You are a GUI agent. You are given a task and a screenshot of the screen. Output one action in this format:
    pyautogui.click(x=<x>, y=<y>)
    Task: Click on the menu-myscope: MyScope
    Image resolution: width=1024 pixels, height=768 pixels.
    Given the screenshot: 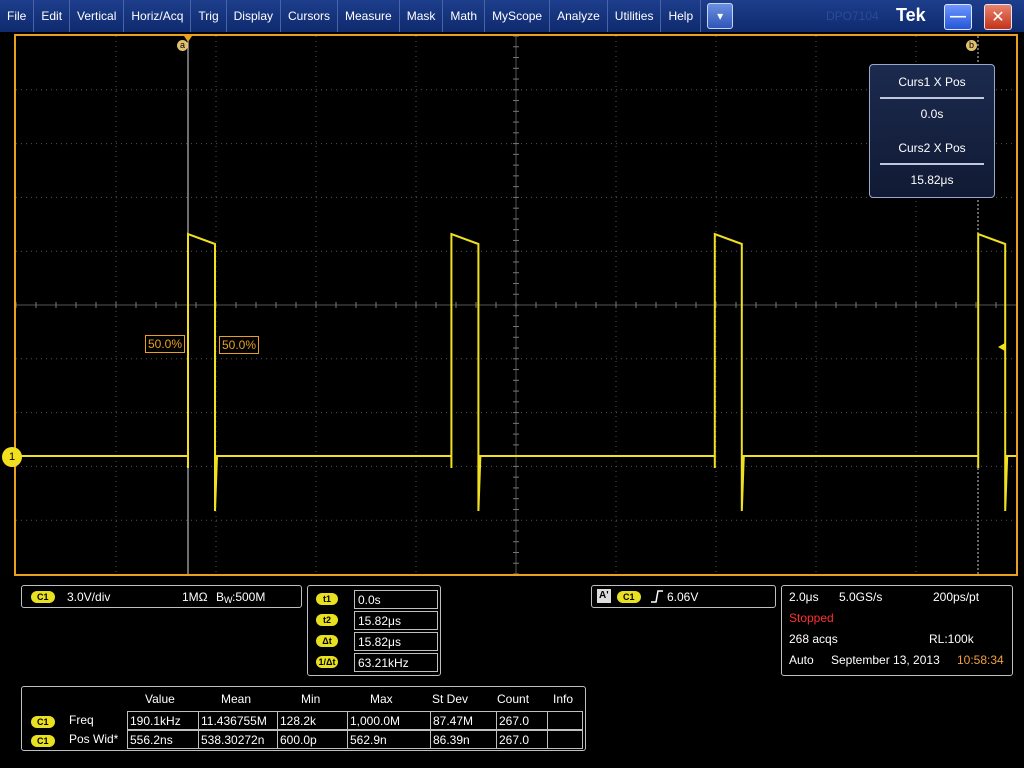 What is the action you would take?
    pyautogui.click(x=518, y=16)
    